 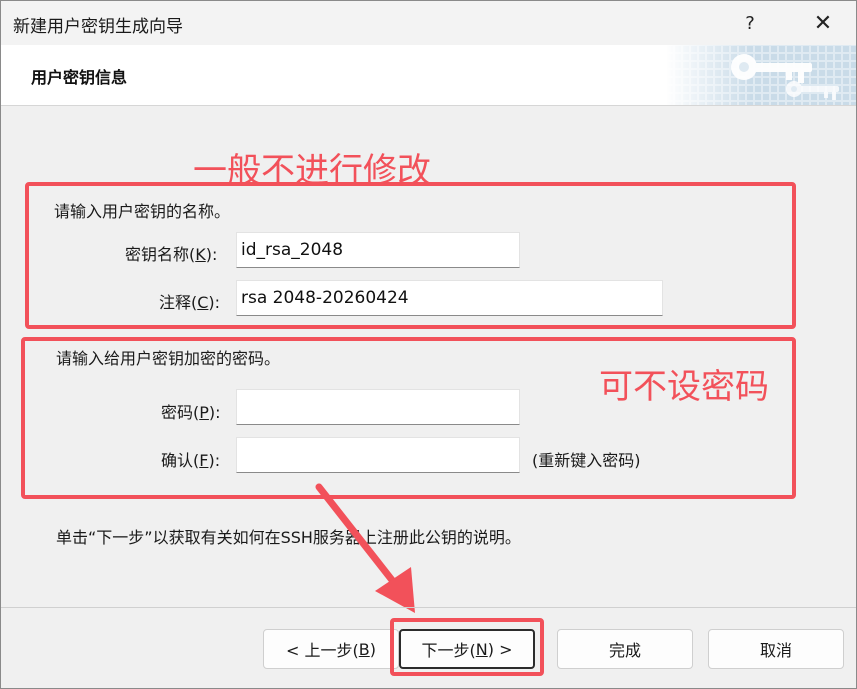 I want to click on close-icon: ✕, so click(x=823, y=23).